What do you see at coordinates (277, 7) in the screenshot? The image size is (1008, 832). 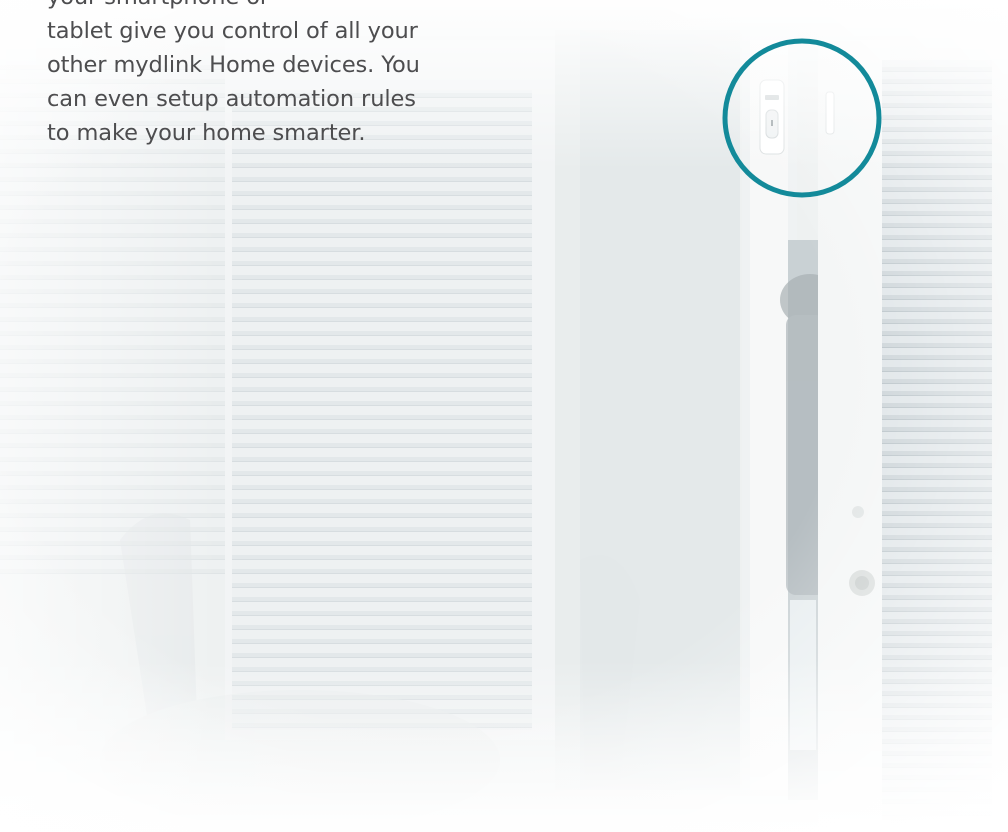 I see `description-line: your smartphone or` at bounding box center [277, 7].